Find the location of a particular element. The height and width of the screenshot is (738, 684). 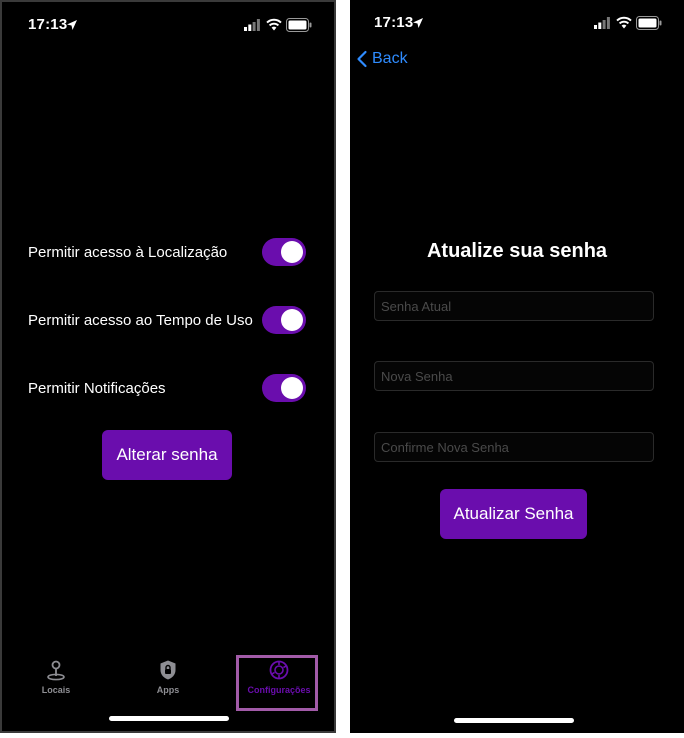

toggle-label-location: Permitir acesso à Localização is located at coordinates (128, 252).